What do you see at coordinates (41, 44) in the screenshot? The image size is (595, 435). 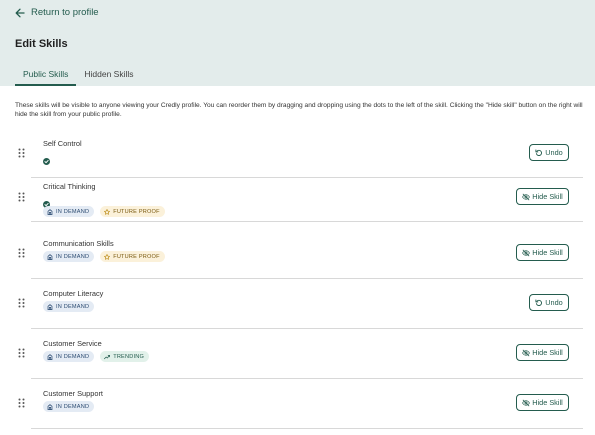 I see `page-title: Edit Skills` at bounding box center [41, 44].